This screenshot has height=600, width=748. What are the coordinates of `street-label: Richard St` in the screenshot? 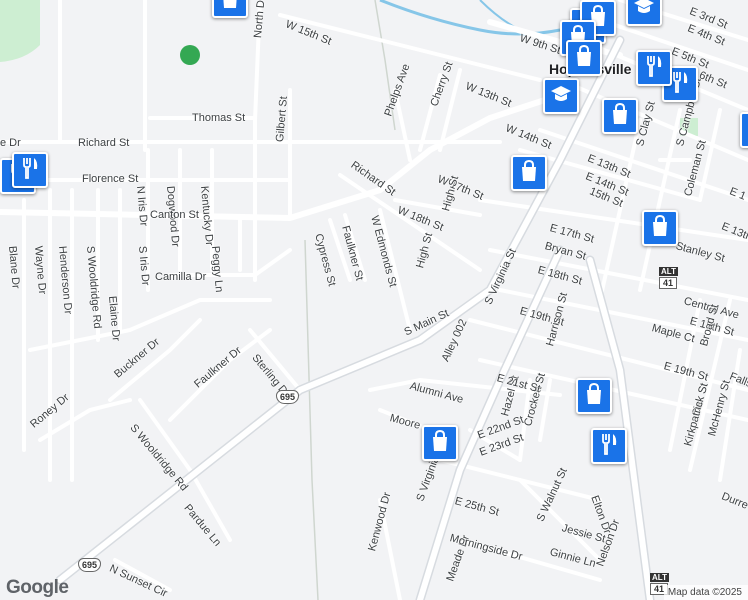 It's located at (104, 143).